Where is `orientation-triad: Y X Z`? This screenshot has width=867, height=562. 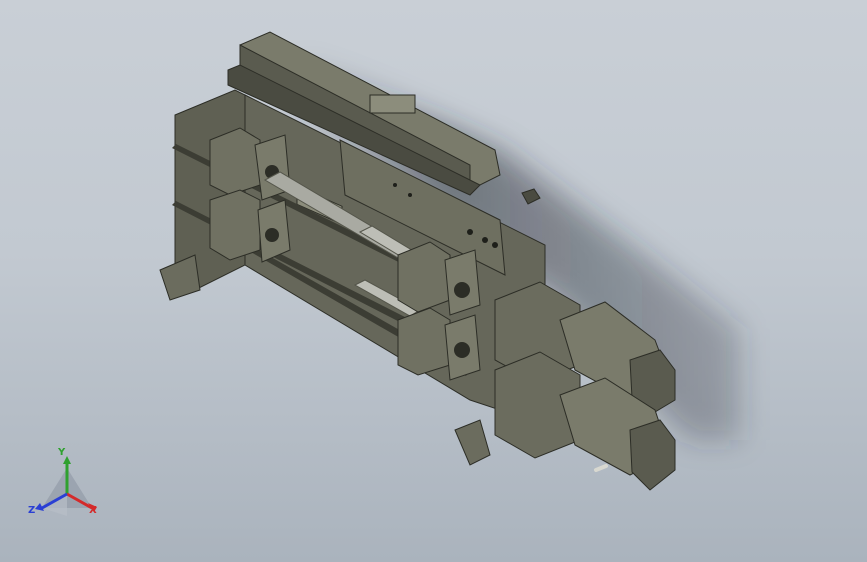 orientation-triad: Y X Z is located at coordinates (67, 486).